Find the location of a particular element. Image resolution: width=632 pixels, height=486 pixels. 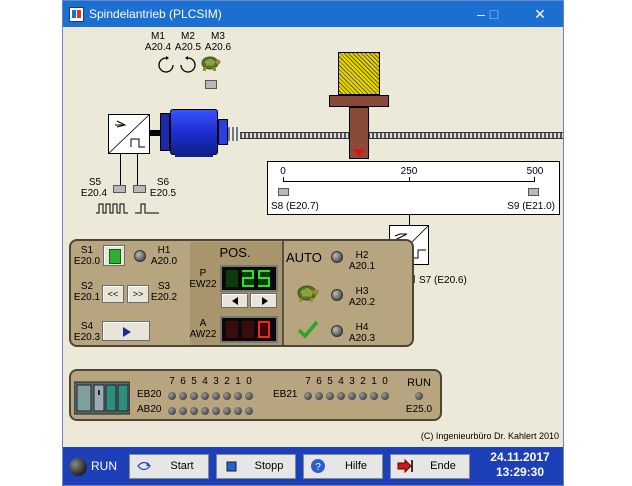

position-decrease-button is located at coordinates (234, 300).